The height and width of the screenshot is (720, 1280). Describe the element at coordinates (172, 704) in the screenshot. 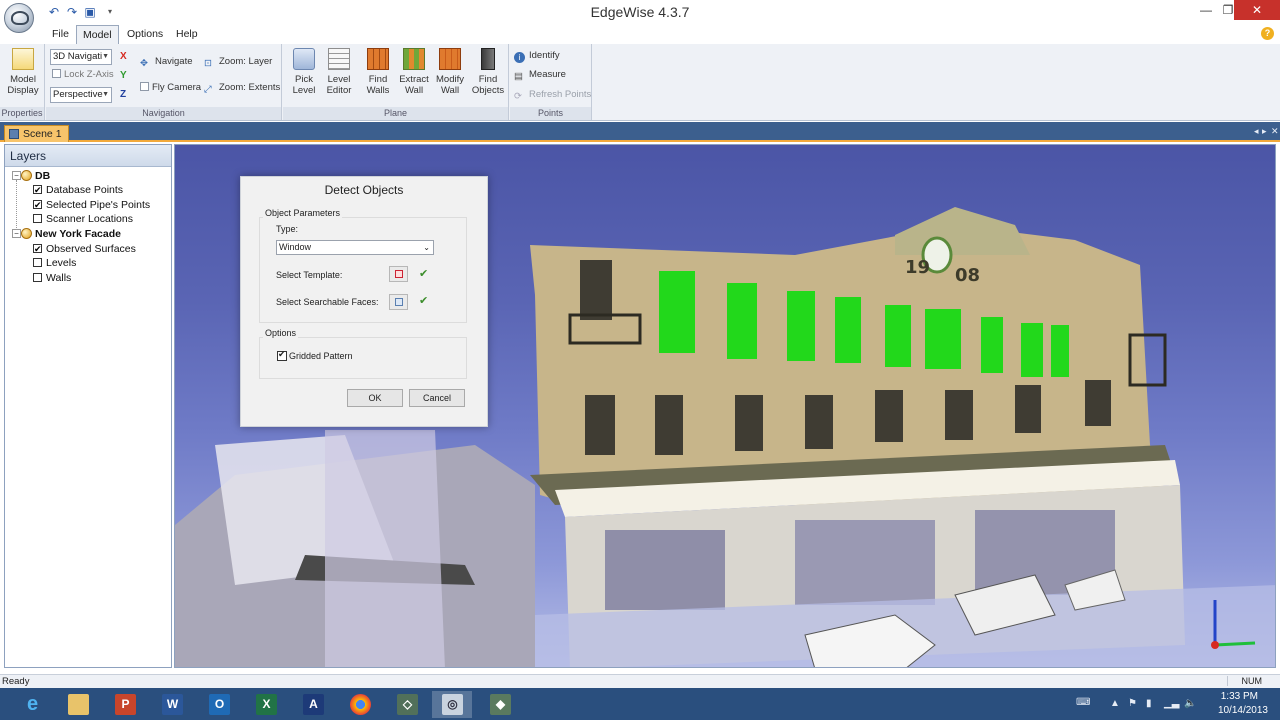

I see `word-taskbar-button: W` at that location.